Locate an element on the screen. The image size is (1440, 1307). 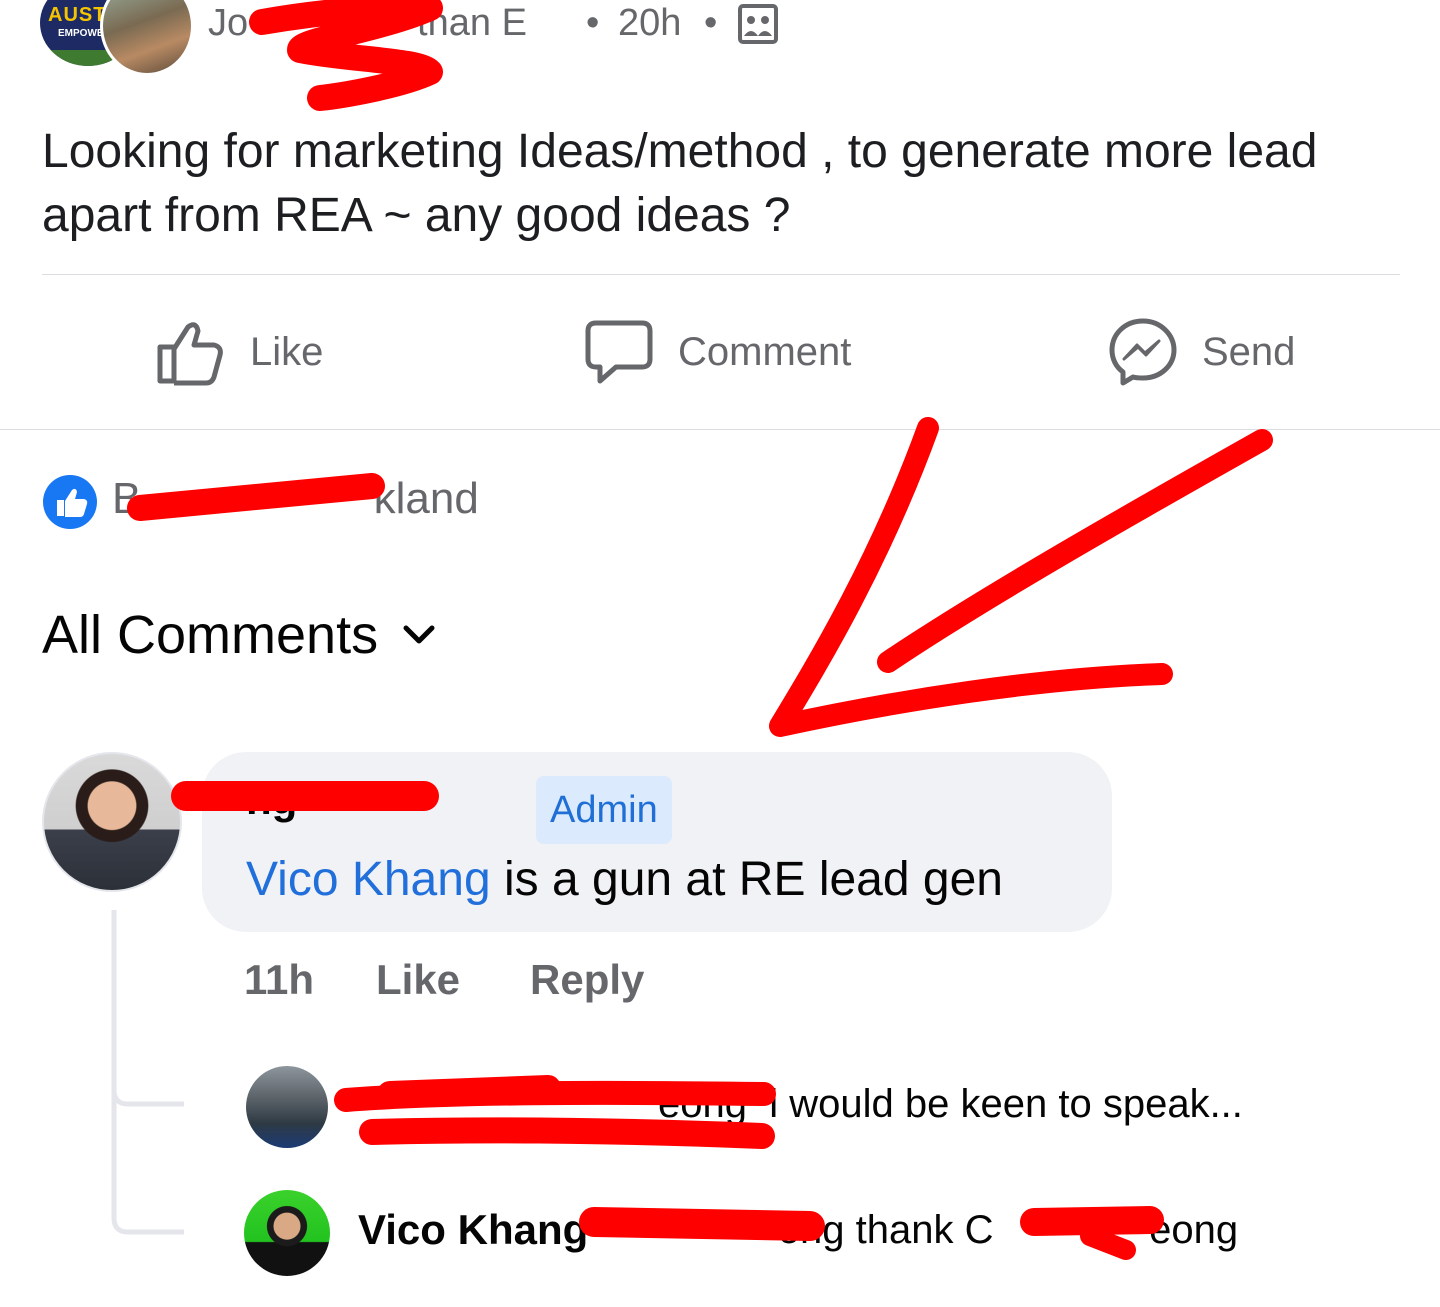
reply-thread-lines is located at coordinates (147, 1072).